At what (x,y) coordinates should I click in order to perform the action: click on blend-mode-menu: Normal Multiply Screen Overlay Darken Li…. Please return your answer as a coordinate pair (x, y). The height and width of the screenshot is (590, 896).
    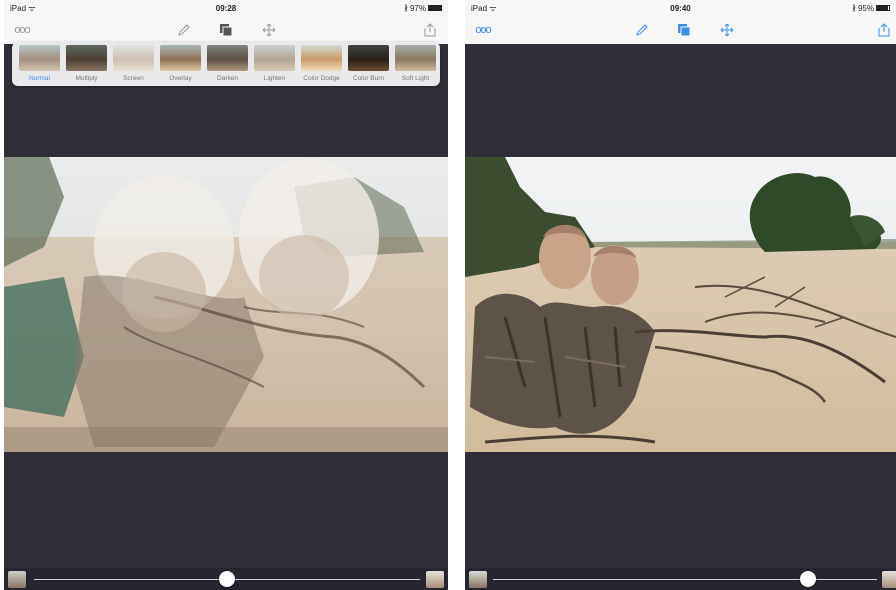
    Looking at the image, I should click on (226, 64).